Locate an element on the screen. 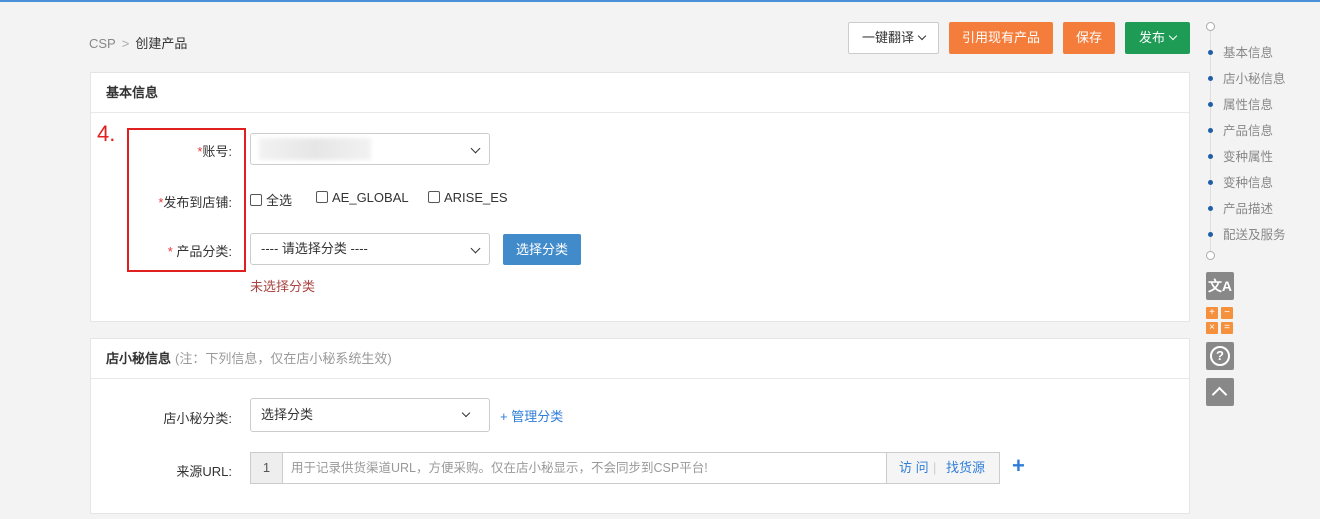  source-url-input: 用于记录供货渠道URL，方便采购。仅在店小秘显示，不会同步到CSP平台! is located at coordinates (499, 468).